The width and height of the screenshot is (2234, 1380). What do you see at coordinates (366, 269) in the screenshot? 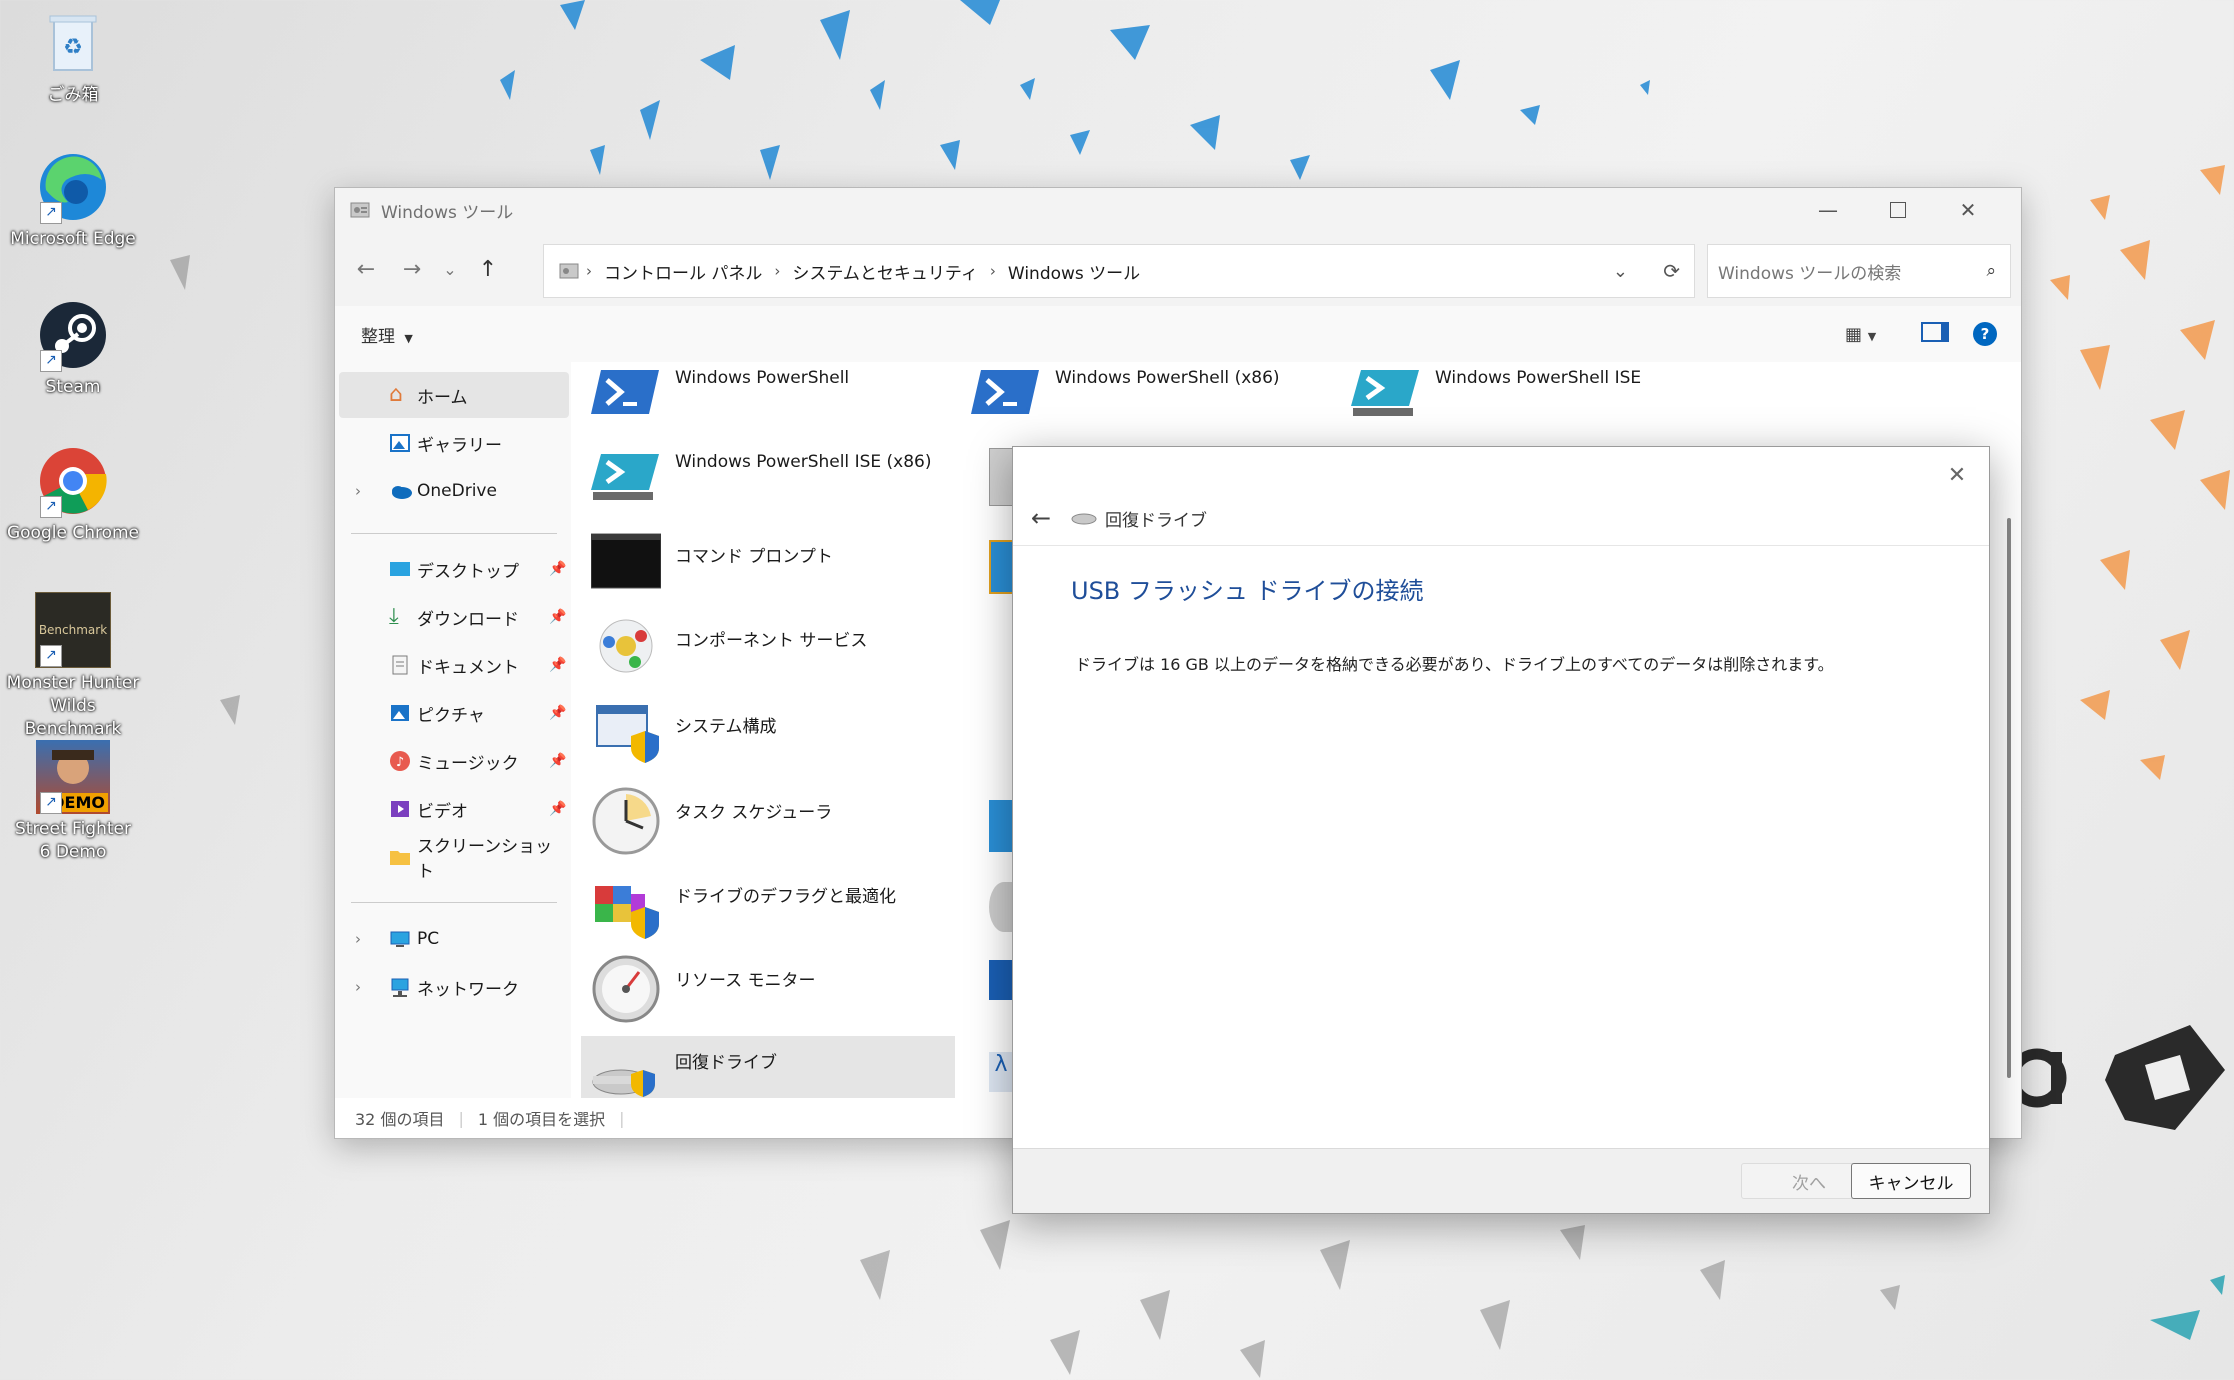
I see `back-button: ←` at bounding box center [366, 269].